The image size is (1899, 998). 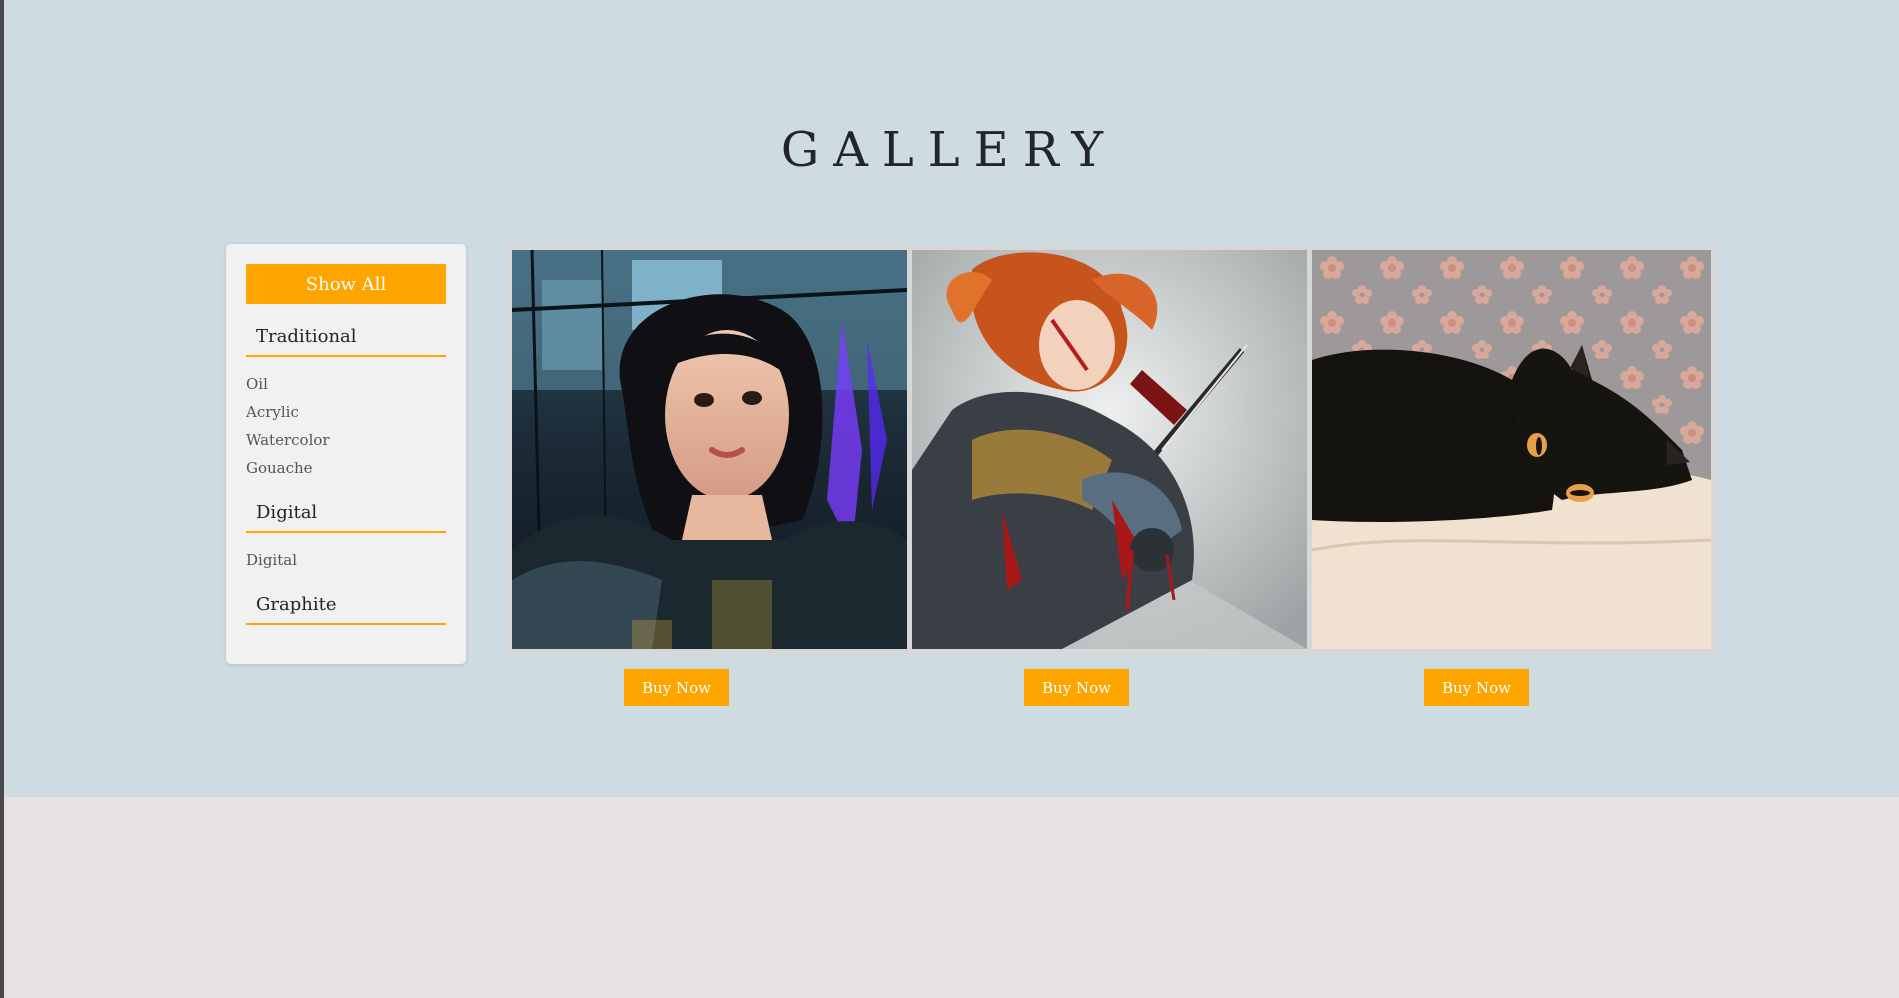 I want to click on filter-item-oil: Oil, so click(x=257, y=384).